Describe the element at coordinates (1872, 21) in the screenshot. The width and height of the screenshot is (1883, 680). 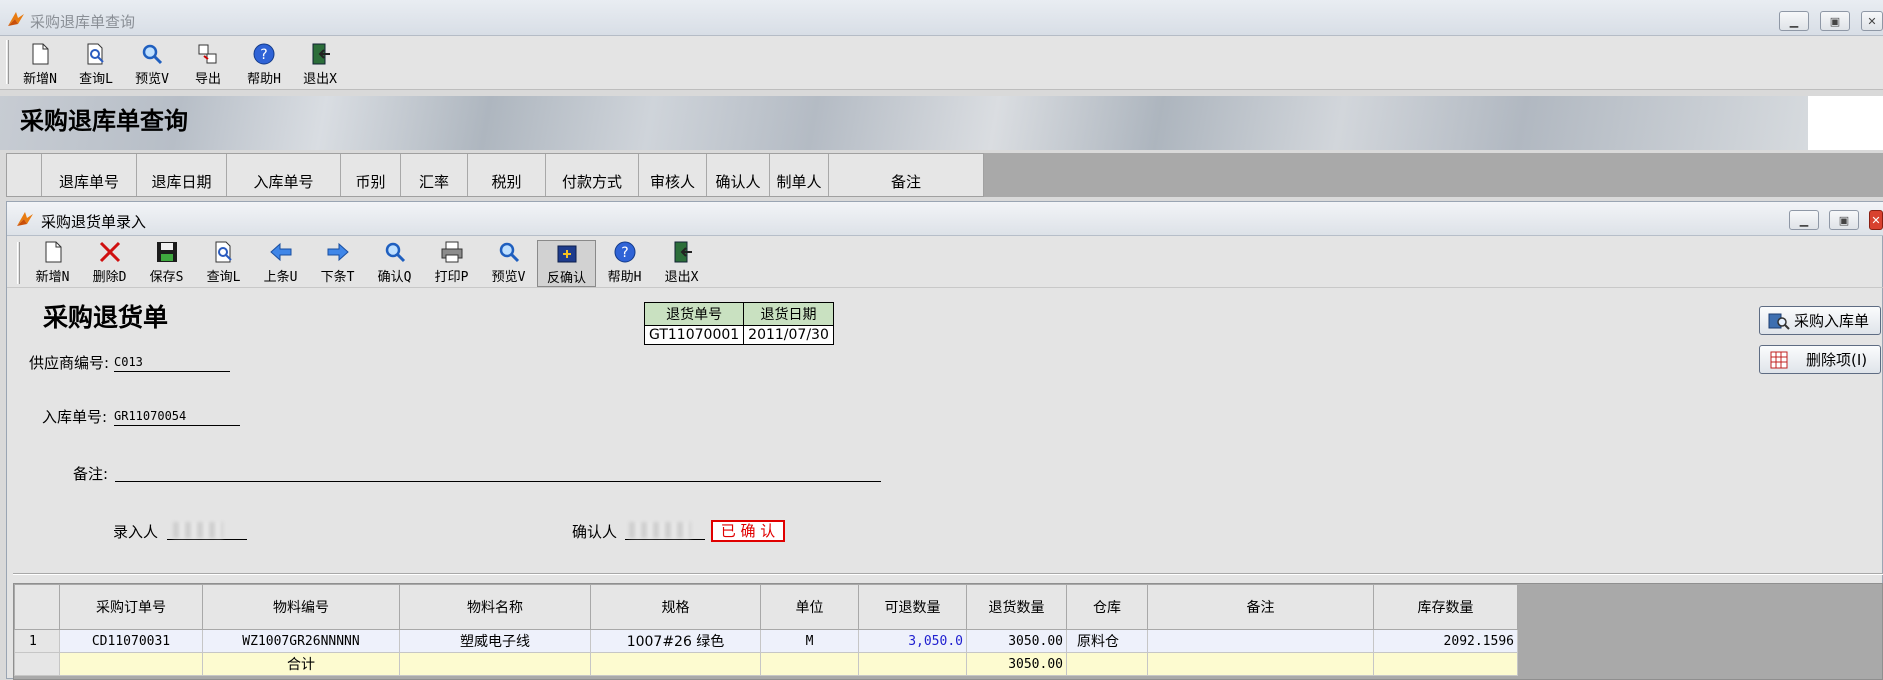
I see `close-button: ✕` at that location.